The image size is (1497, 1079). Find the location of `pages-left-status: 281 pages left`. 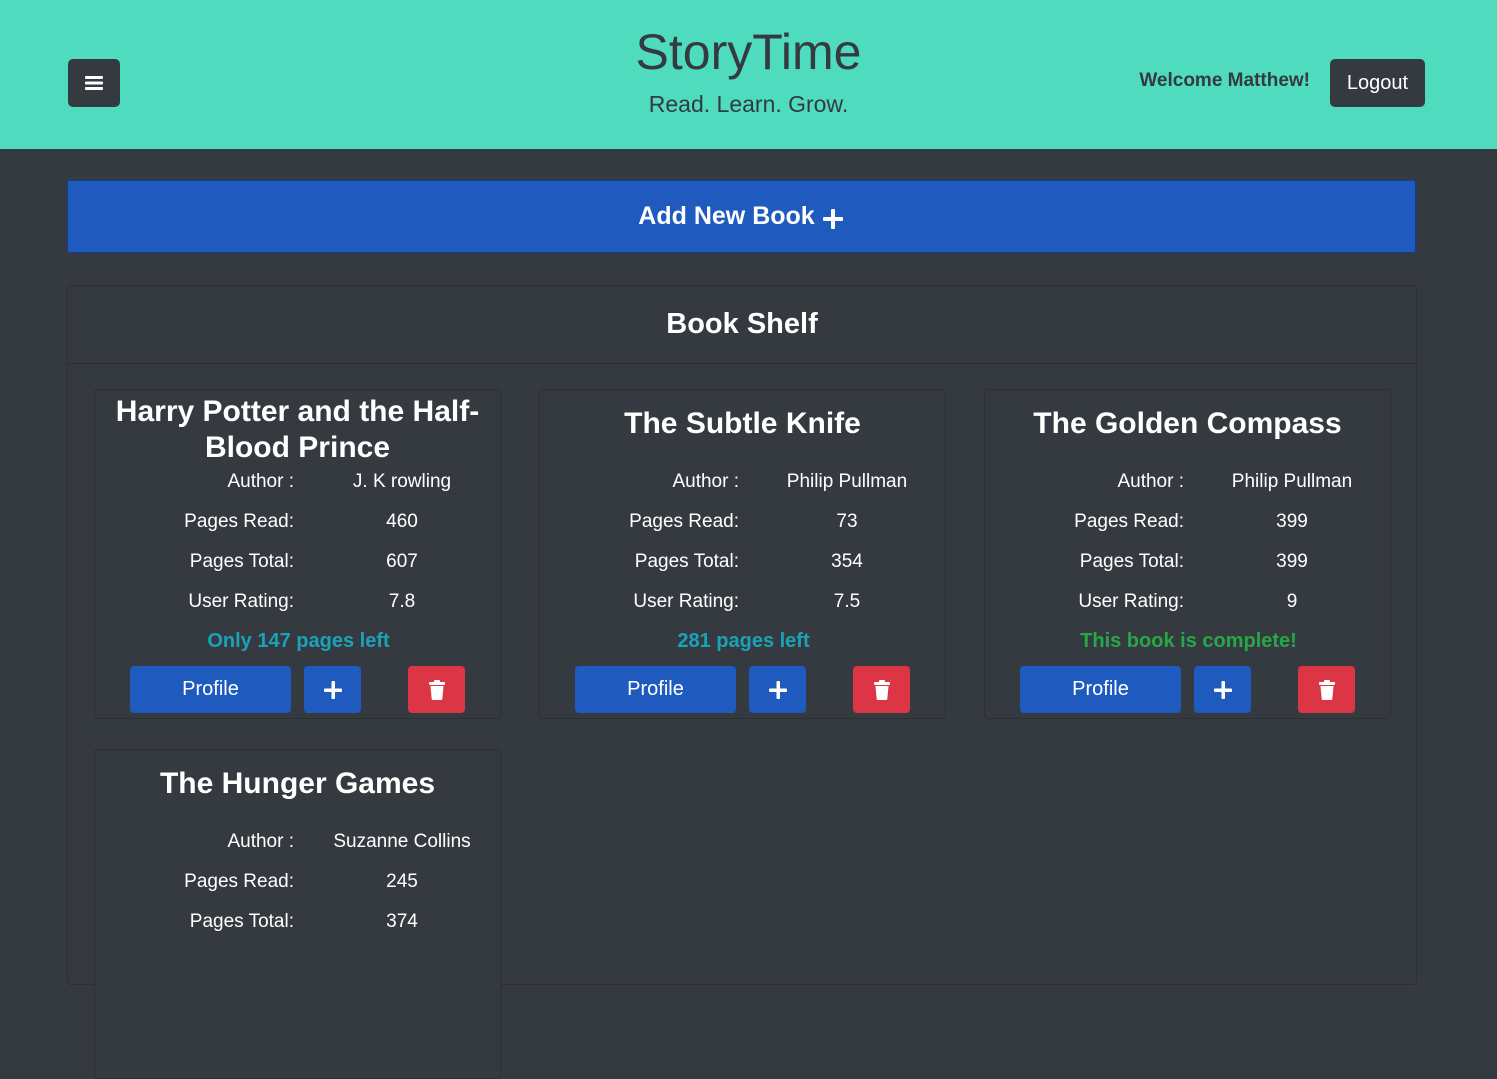

pages-left-status: 281 pages left is located at coordinates (743, 641).